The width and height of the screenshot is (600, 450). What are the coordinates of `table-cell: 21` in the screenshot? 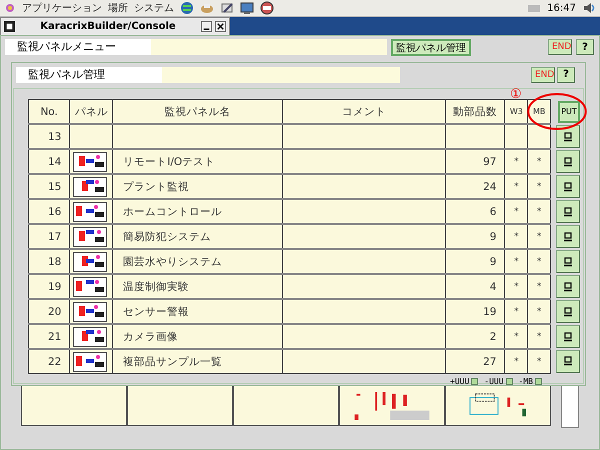 It's located at (49, 336).